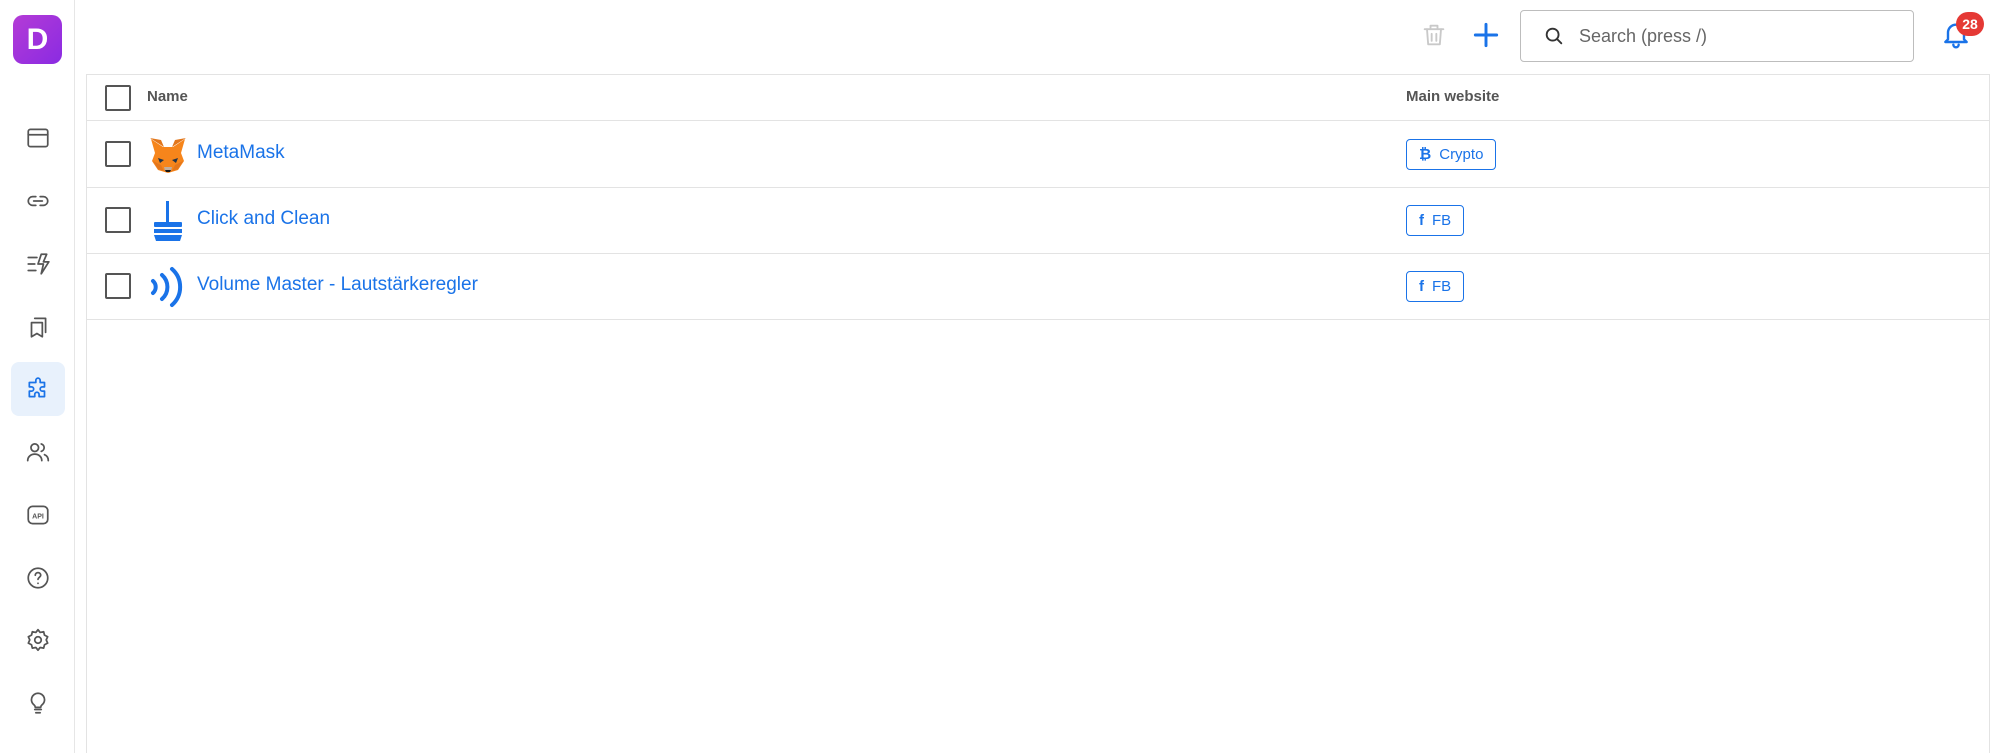  What do you see at coordinates (118, 98) in the screenshot?
I see `select-all-checkbox` at bounding box center [118, 98].